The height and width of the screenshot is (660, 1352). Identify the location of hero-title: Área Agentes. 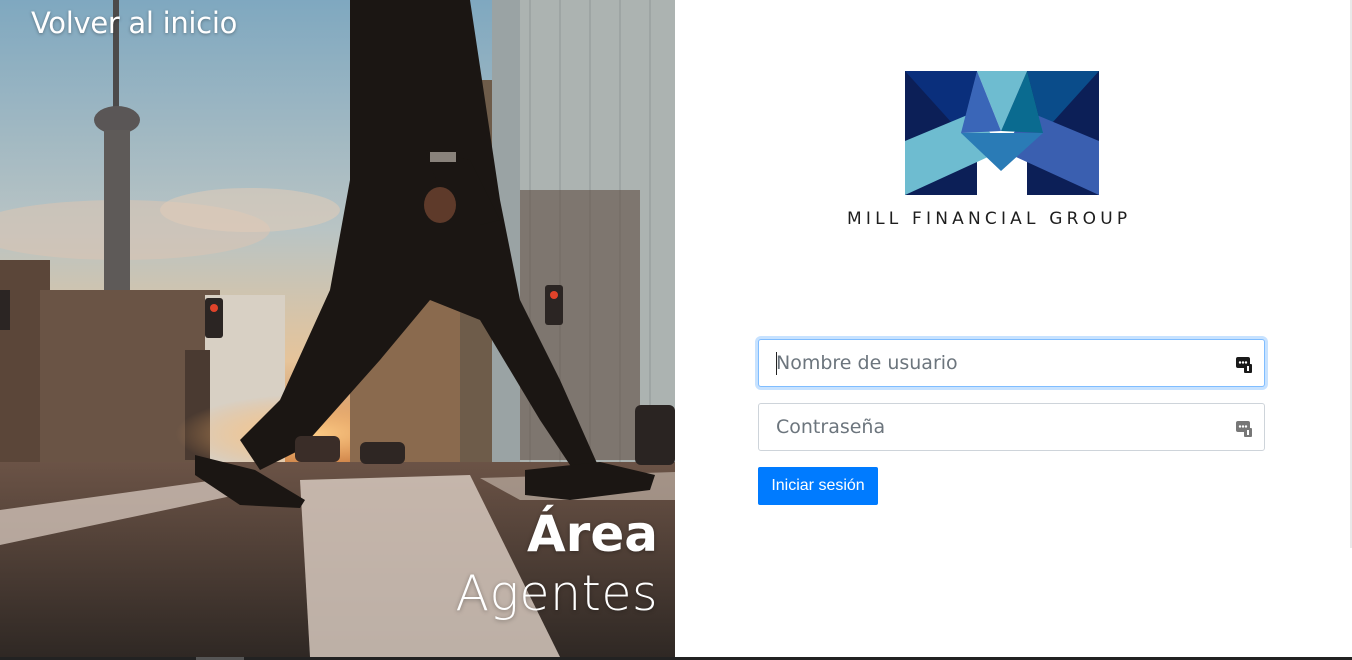
(556, 563).